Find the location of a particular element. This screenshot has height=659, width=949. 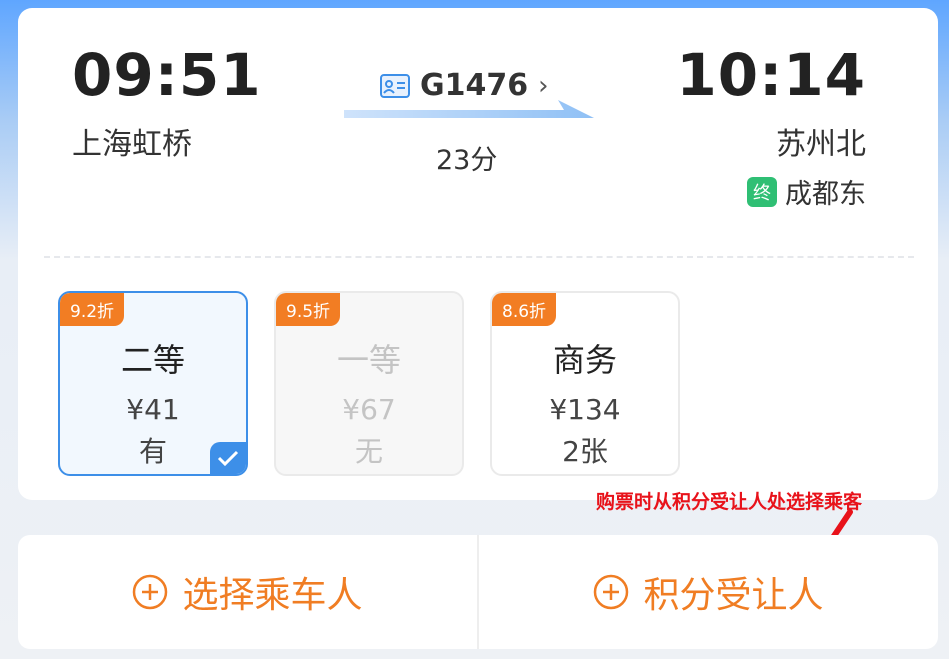

departure-time: 09:51 is located at coordinates (167, 75).